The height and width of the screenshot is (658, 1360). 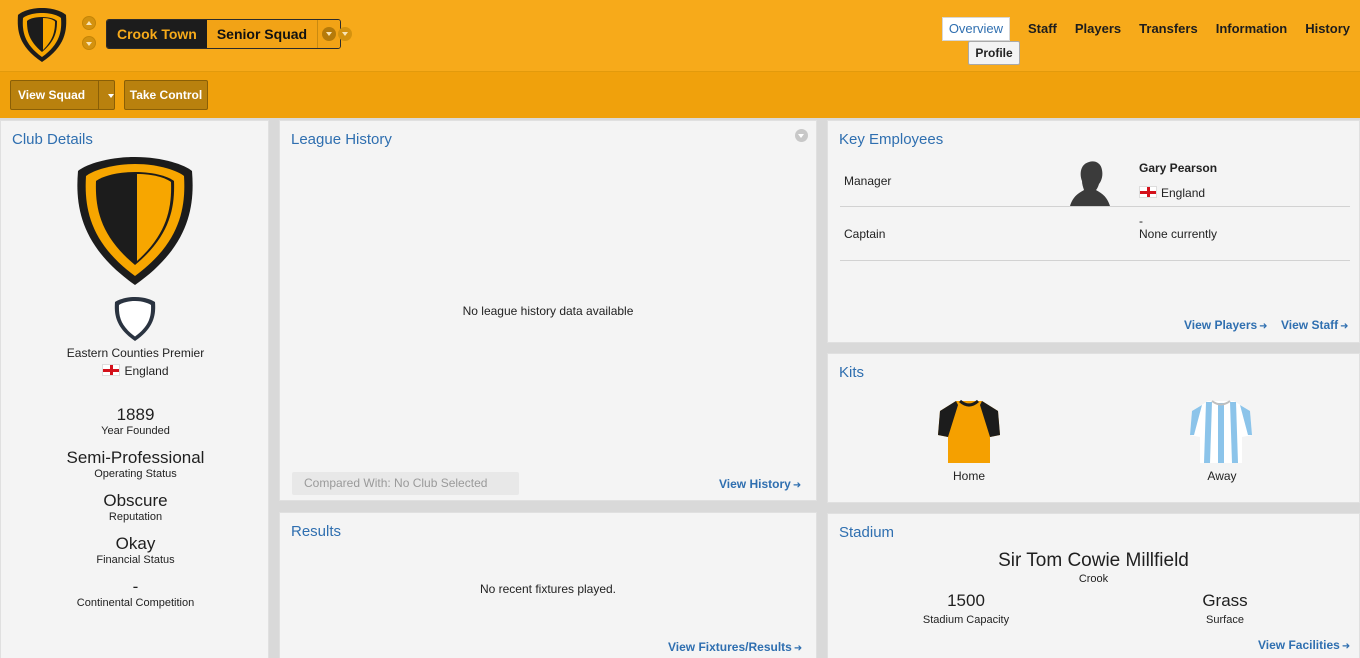 I want to click on view-history-link: View History ➜, so click(x=760, y=484).